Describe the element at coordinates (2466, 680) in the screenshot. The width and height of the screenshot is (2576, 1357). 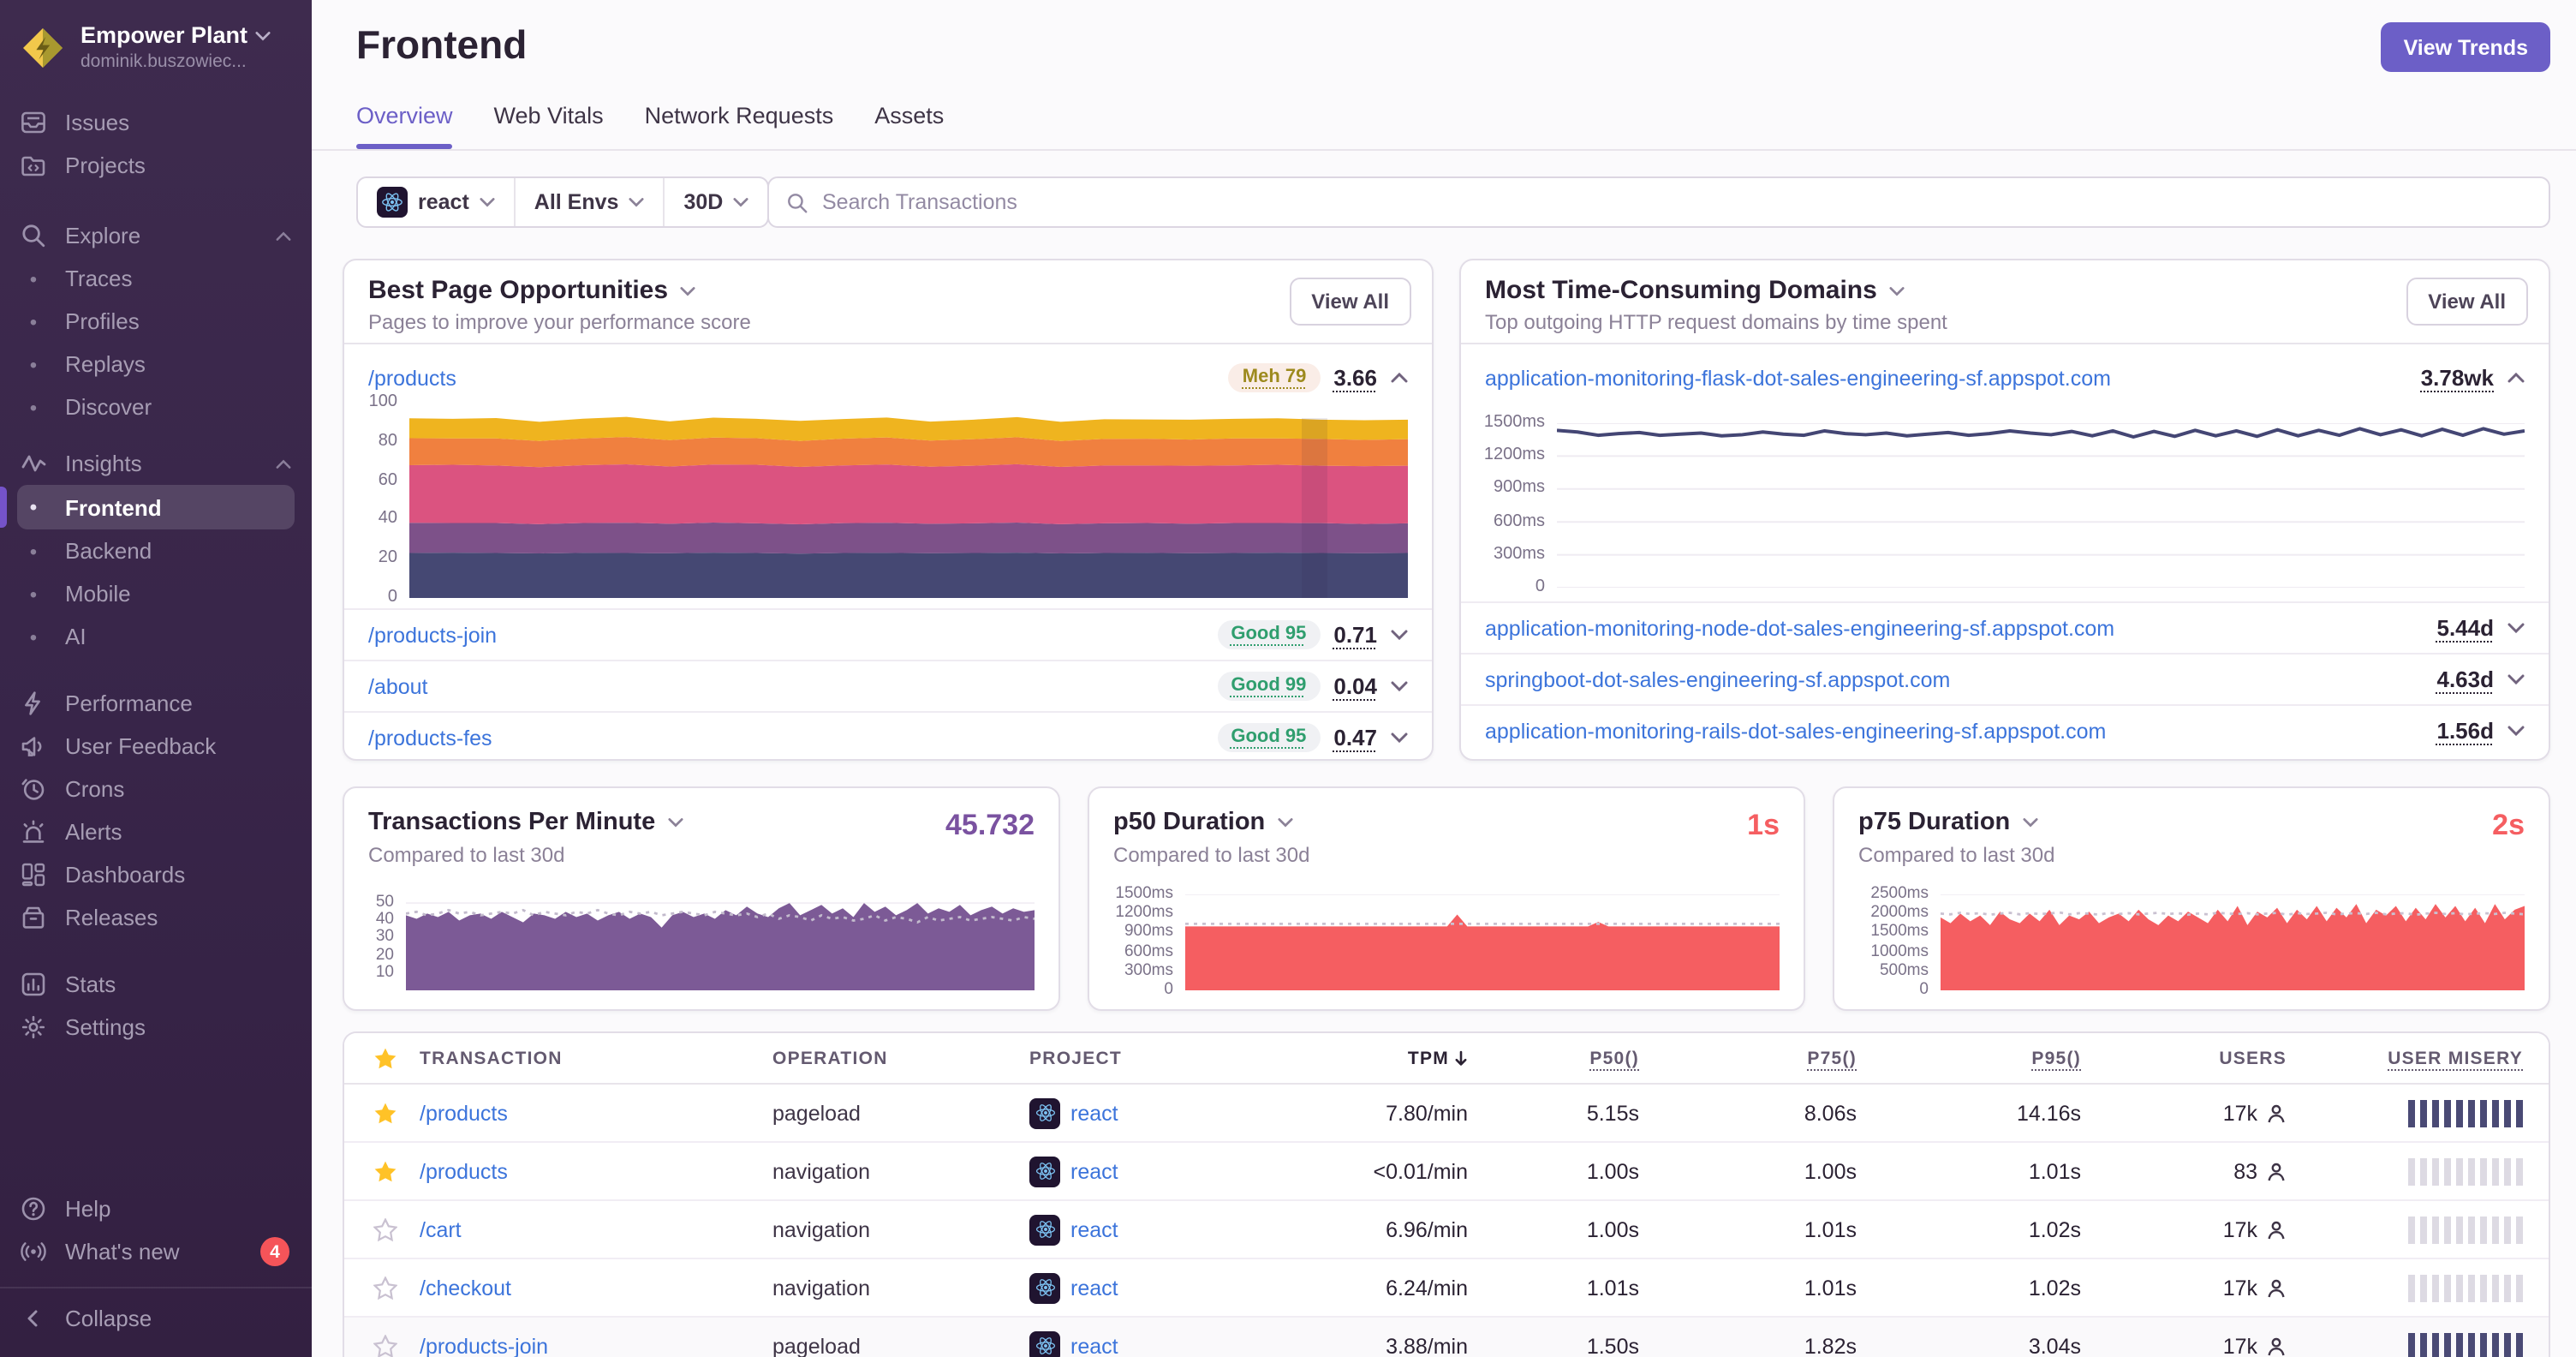
I see `time-spent-value: 4.63d` at that location.